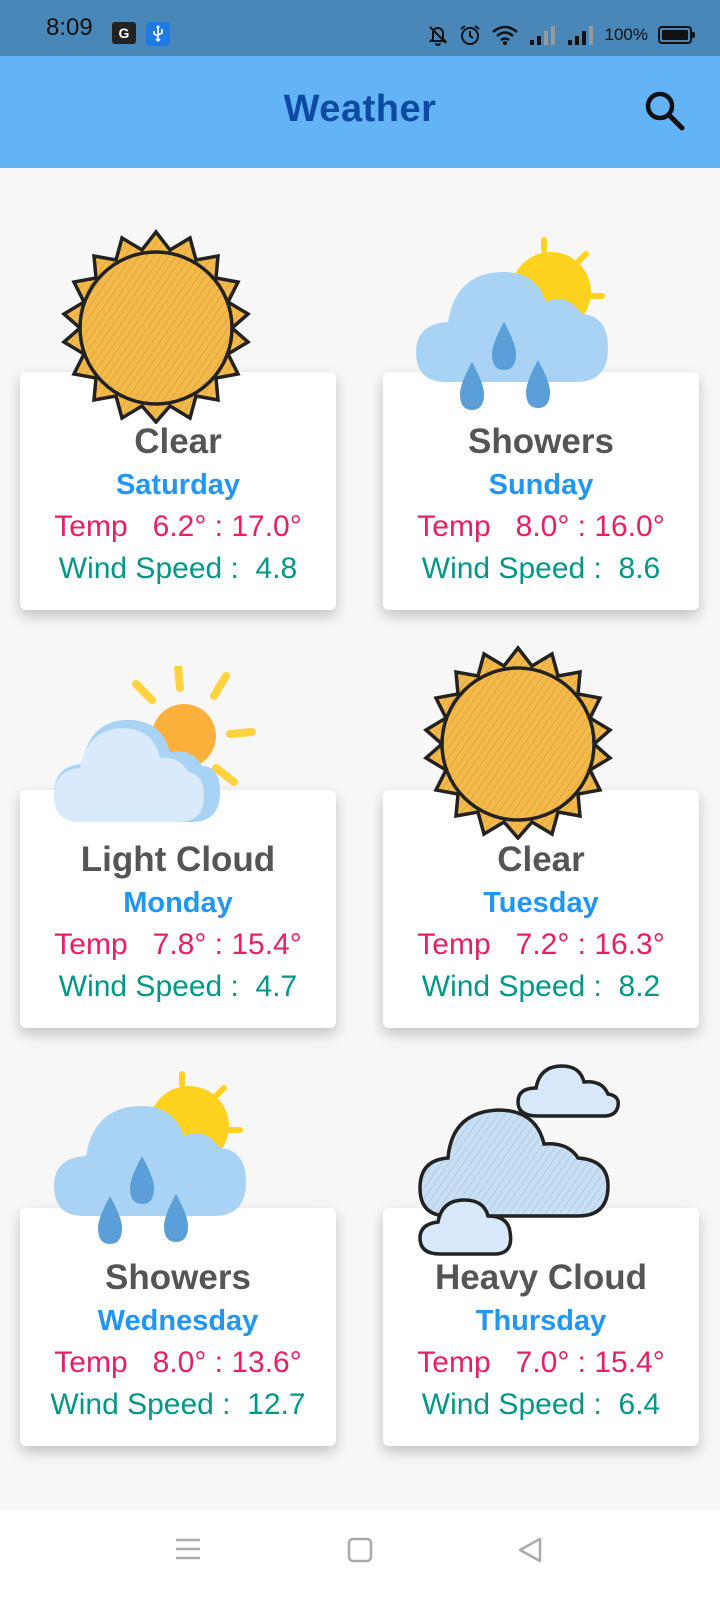  Describe the element at coordinates (188, 1549) in the screenshot. I see `menu-icon` at that location.